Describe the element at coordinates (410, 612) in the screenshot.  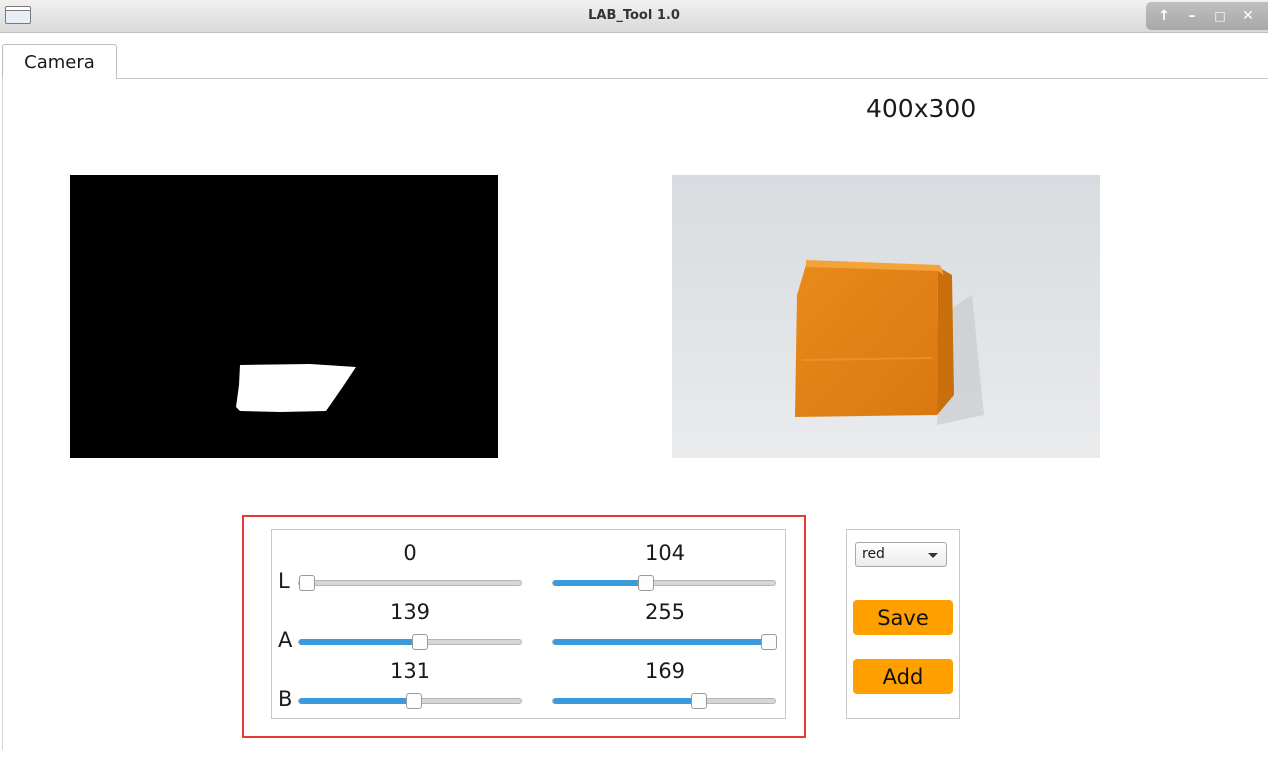
I see `value-a-min: 139` at that location.